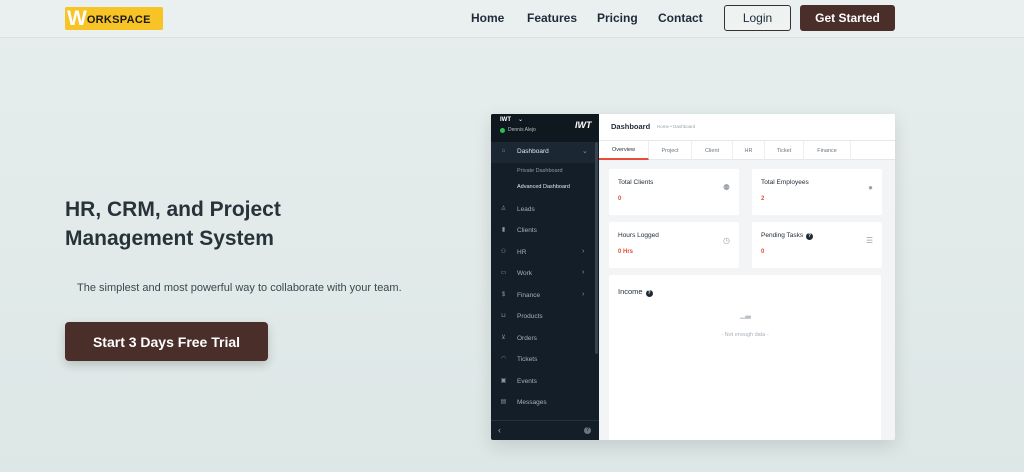  I want to click on home-icon: ⌂, so click(503, 151).